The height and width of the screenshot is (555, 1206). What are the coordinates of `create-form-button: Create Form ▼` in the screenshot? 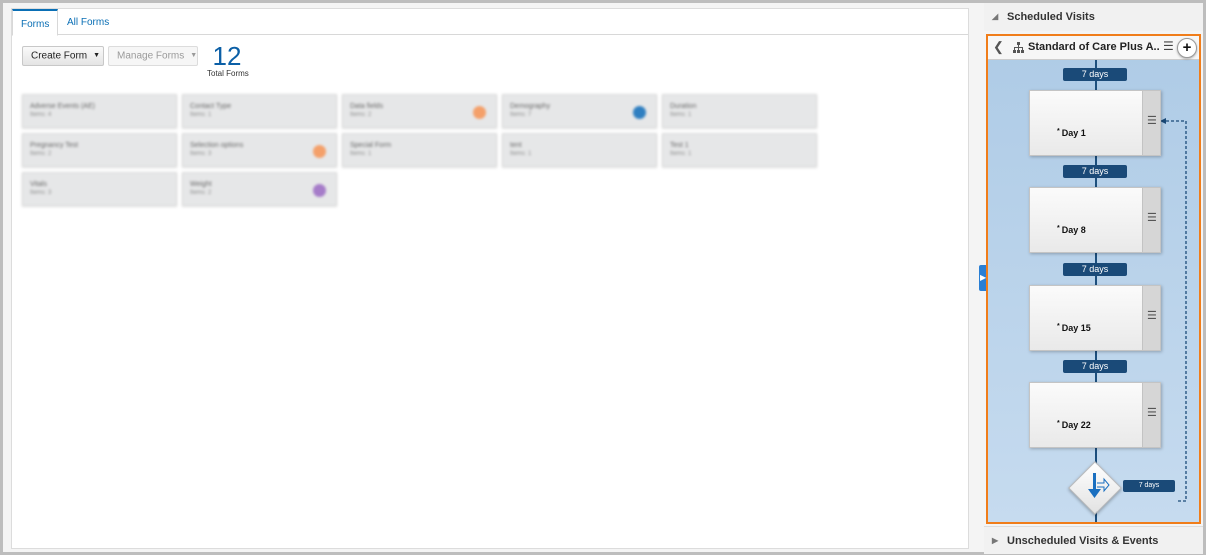 It's located at (63, 56).